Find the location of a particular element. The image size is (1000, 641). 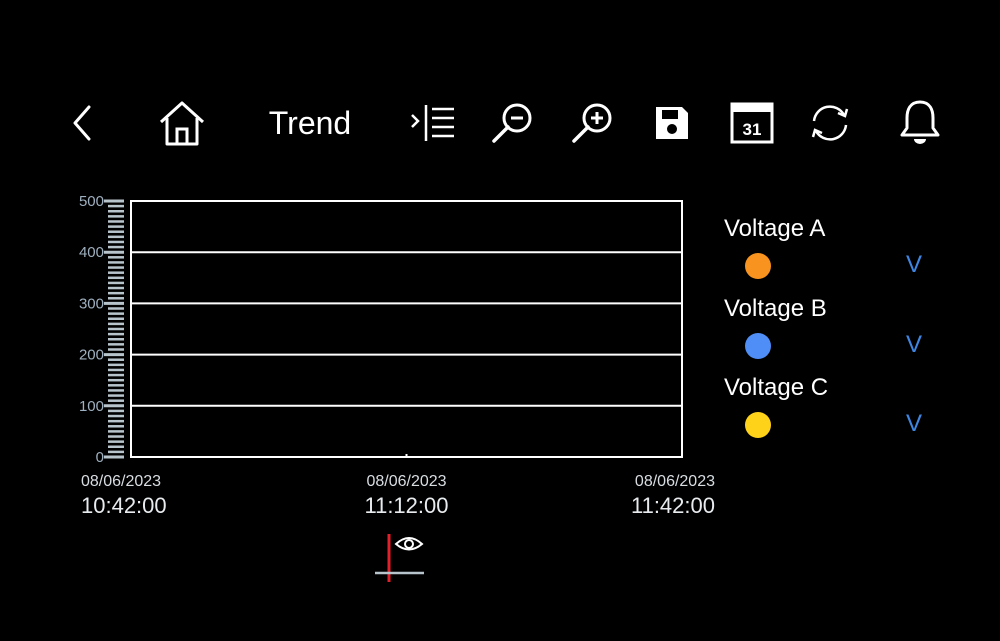

eye-cursor-icon is located at coordinates (399, 558).